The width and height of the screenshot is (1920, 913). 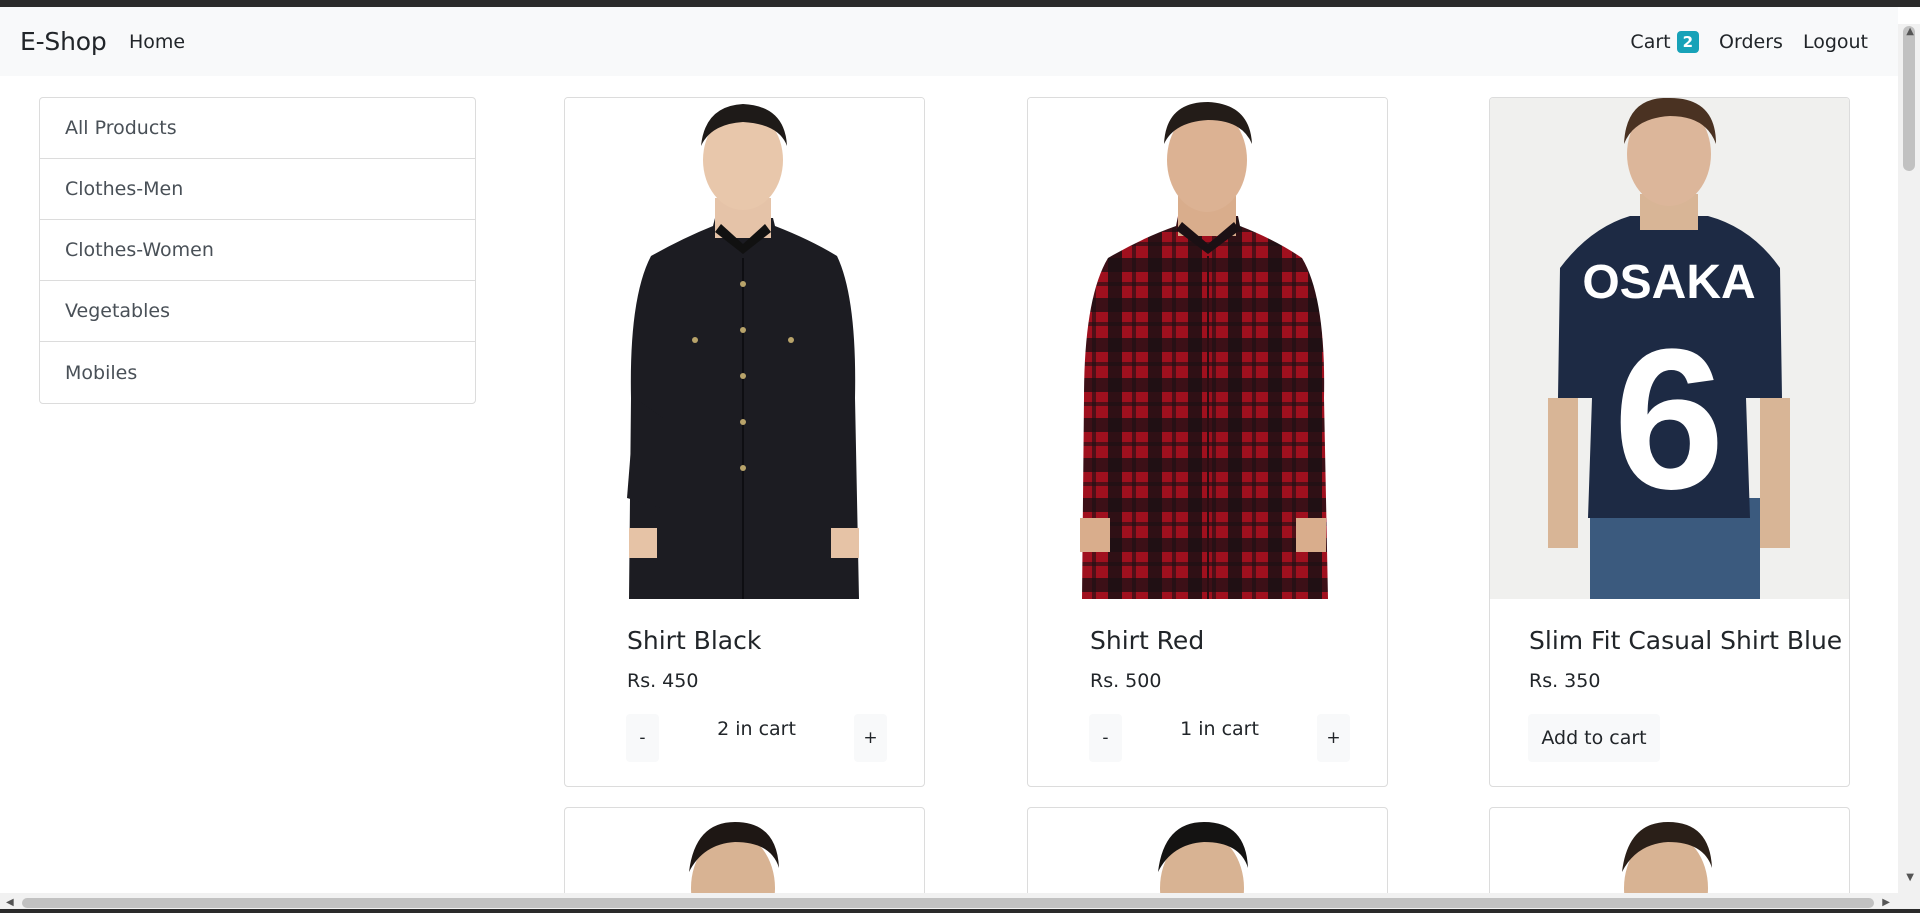 What do you see at coordinates (10, 902) in the screenshot?
I see `scroll-left-arrow-icon: ◀` at bounding box center [10, 902].